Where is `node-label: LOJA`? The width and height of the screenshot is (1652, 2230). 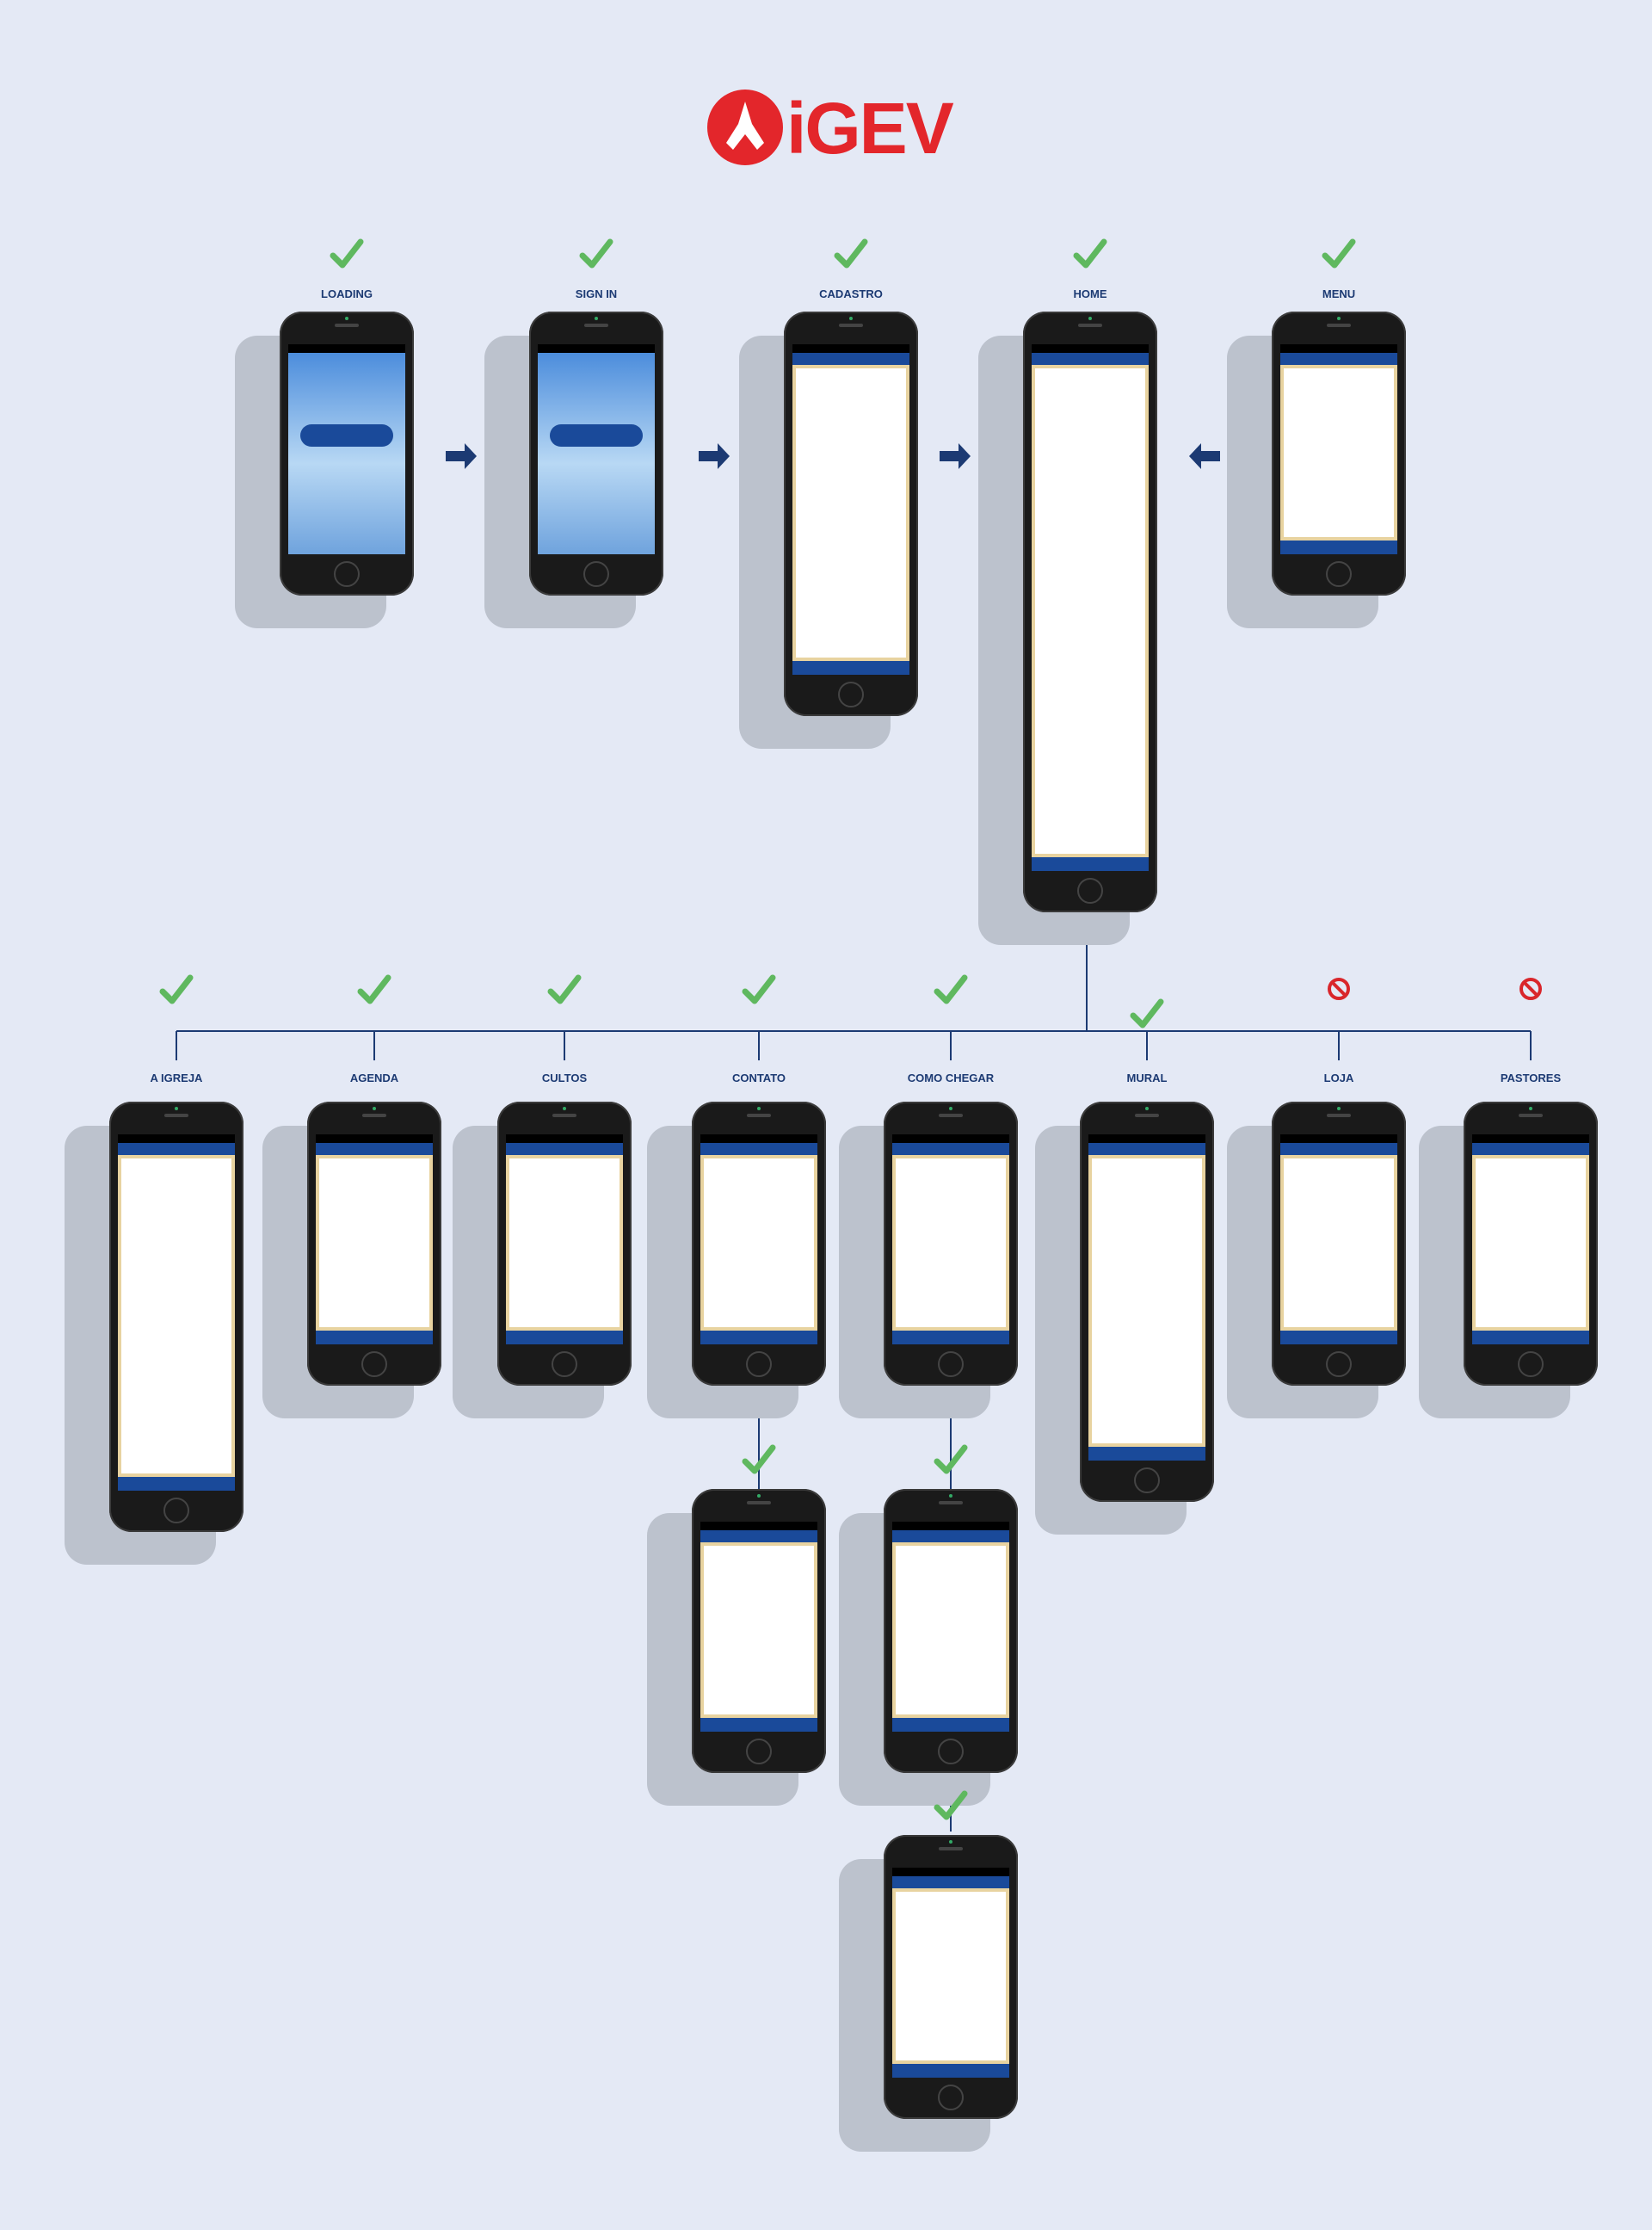 node-label: LOJA is located at coordinates (1338, 1078).